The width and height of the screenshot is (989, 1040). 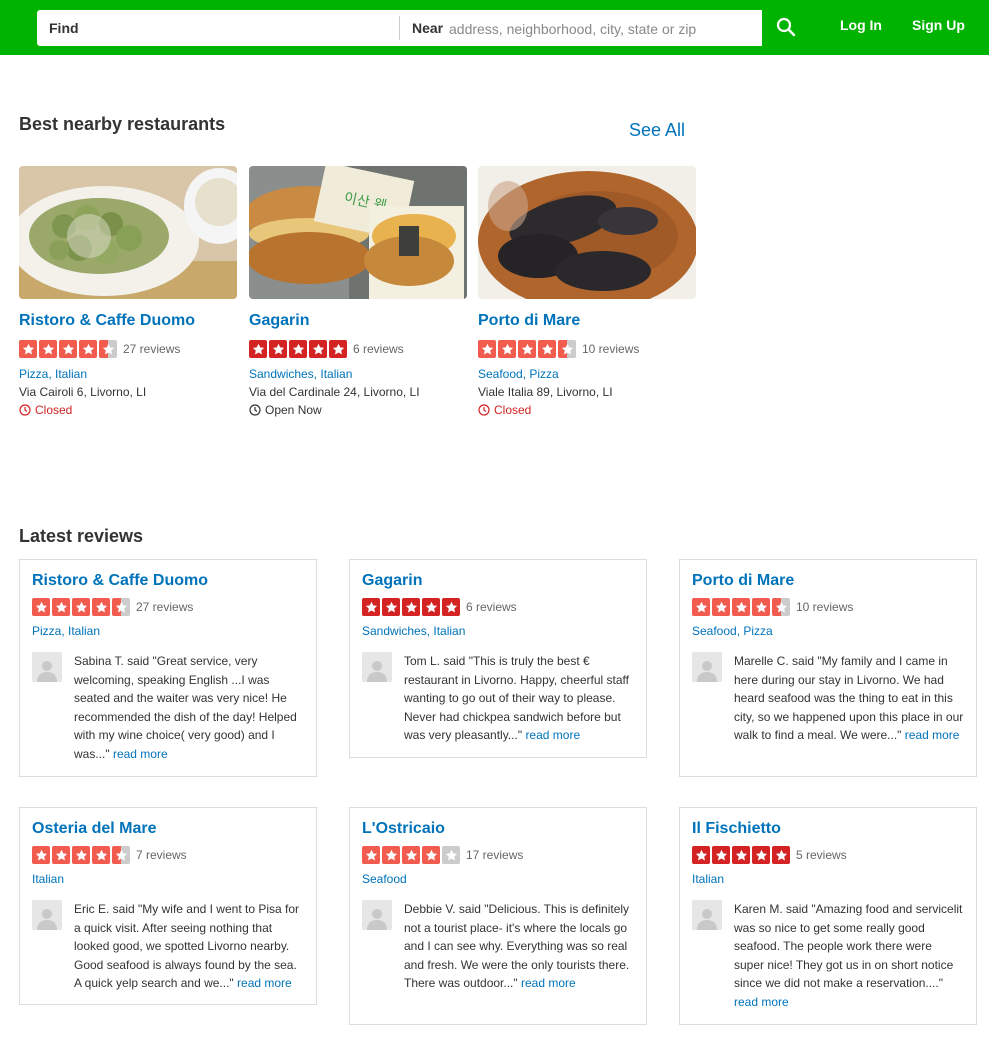 I want to click on find-input, so click(x=237, y=29).